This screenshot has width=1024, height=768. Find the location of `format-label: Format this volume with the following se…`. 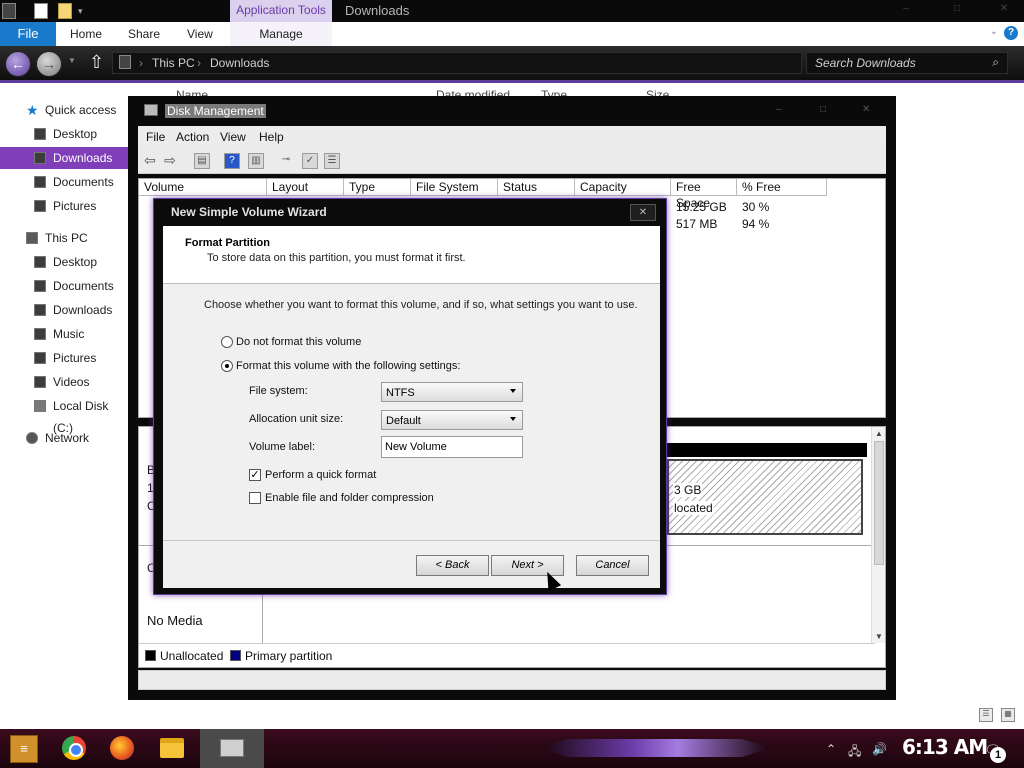

format-label: Format this volume with the following se… is located at coordinates (348, 366).